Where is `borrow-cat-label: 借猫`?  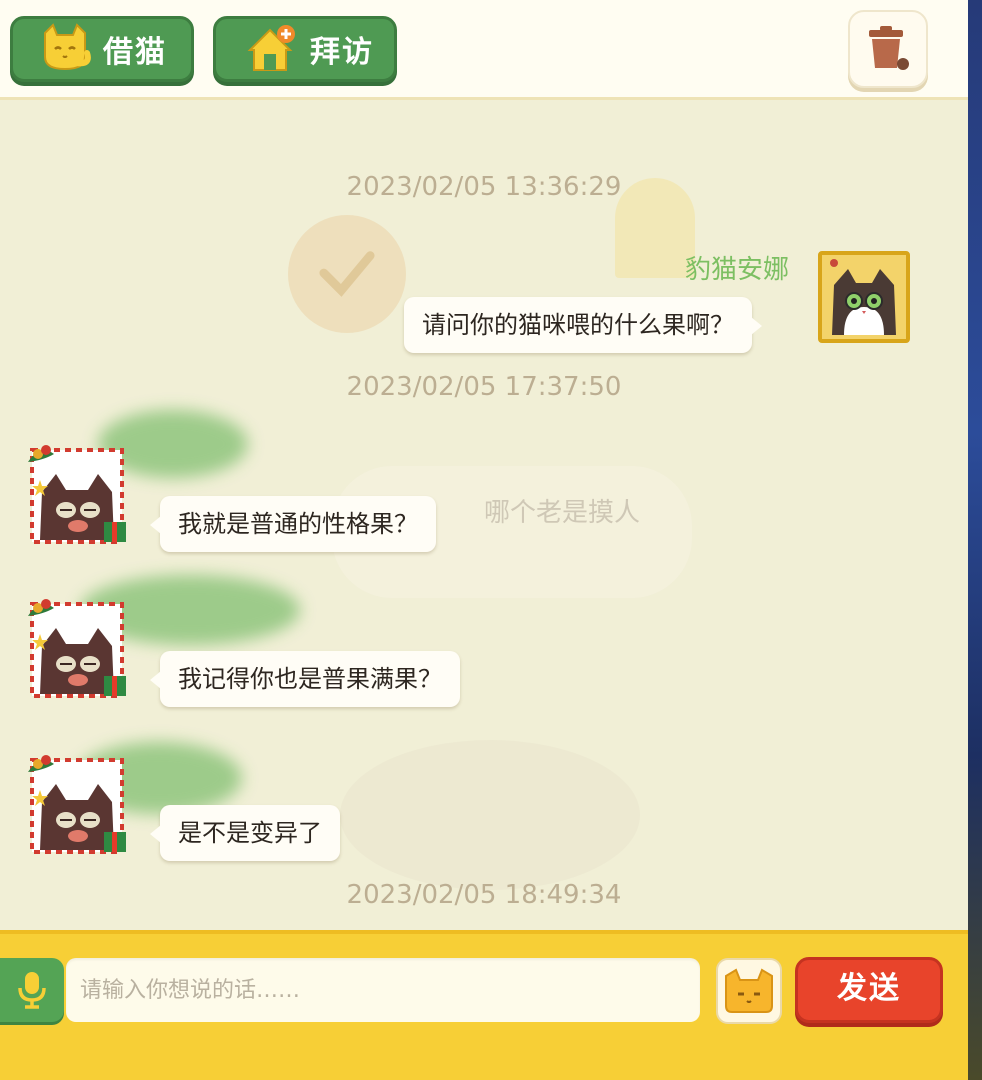 borrow-cat-label: 借猫 is located at coordinates (135, 52).